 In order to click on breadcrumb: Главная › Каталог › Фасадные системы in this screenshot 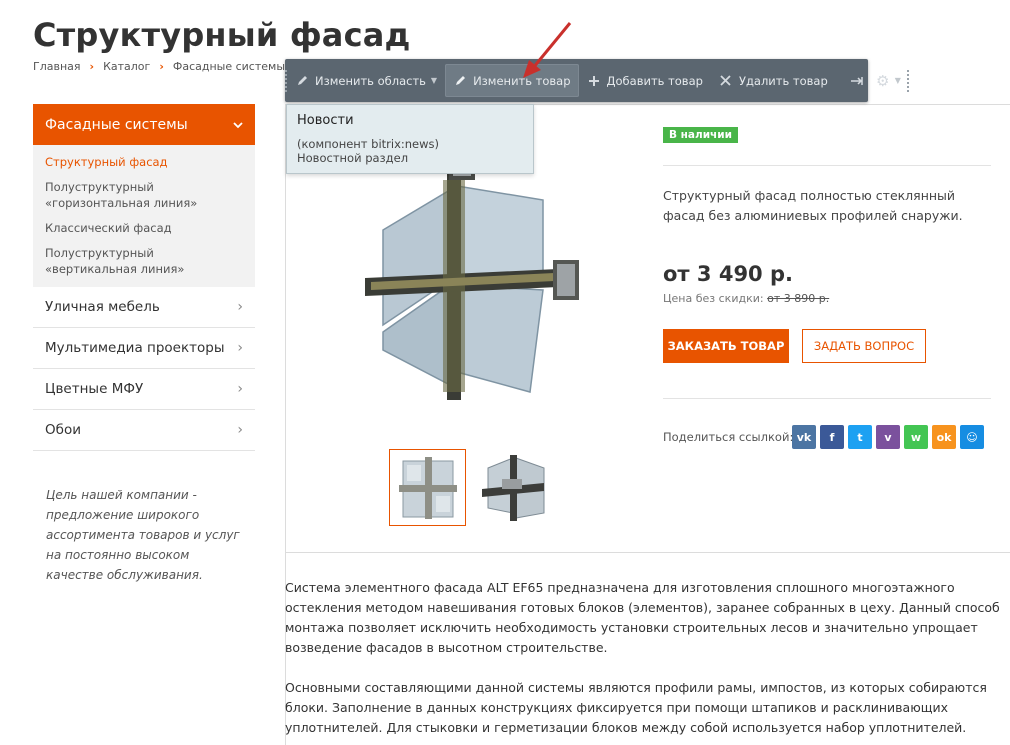, I will do `click(159, 66)`.